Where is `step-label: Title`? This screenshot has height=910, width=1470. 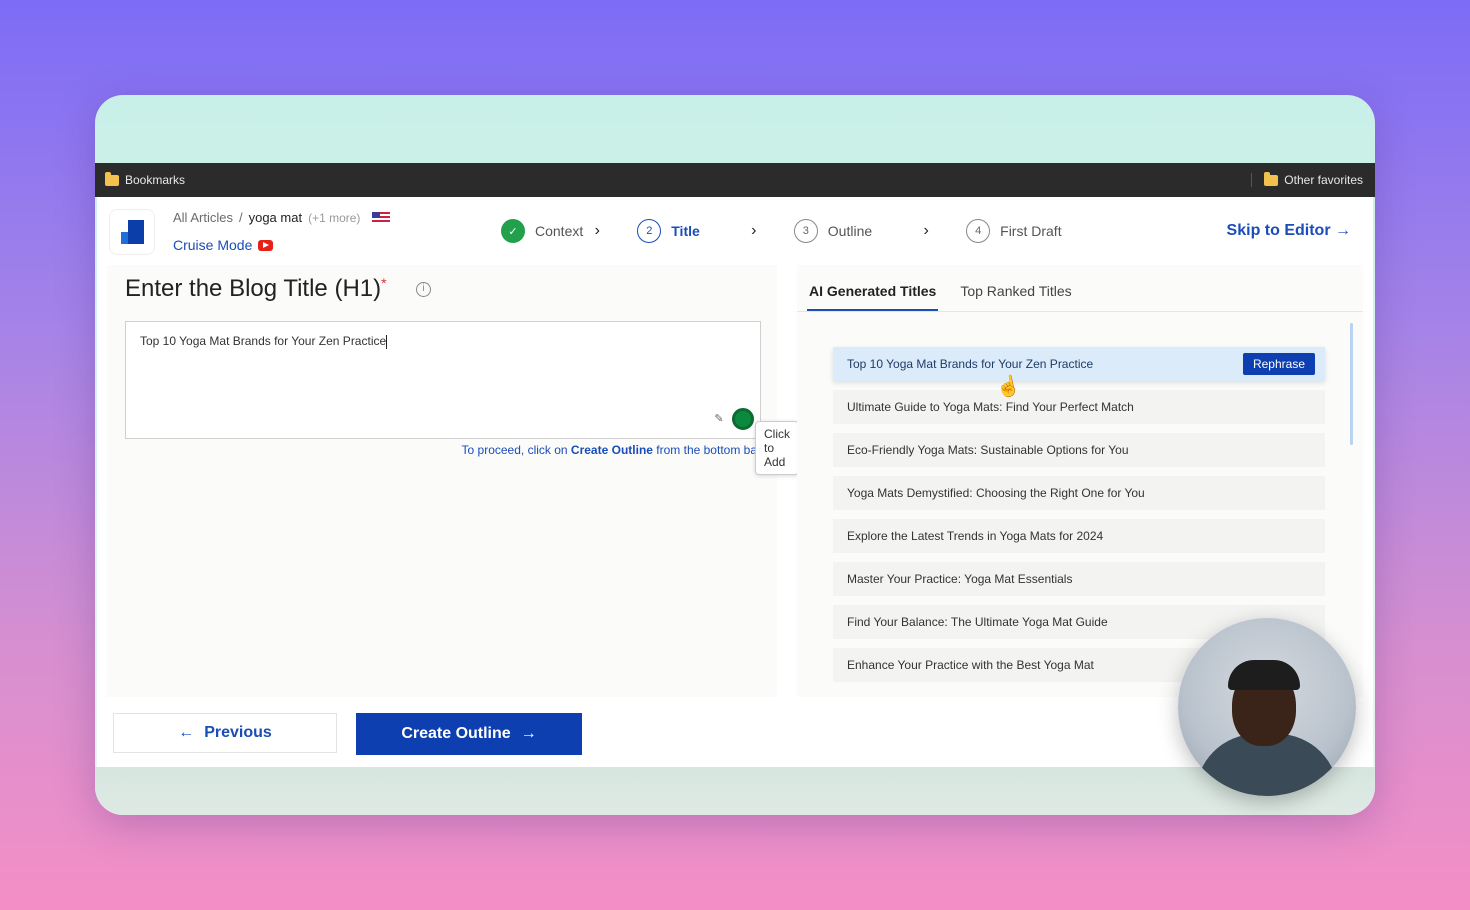 step-label: Title is located at coordinates (685, 231).